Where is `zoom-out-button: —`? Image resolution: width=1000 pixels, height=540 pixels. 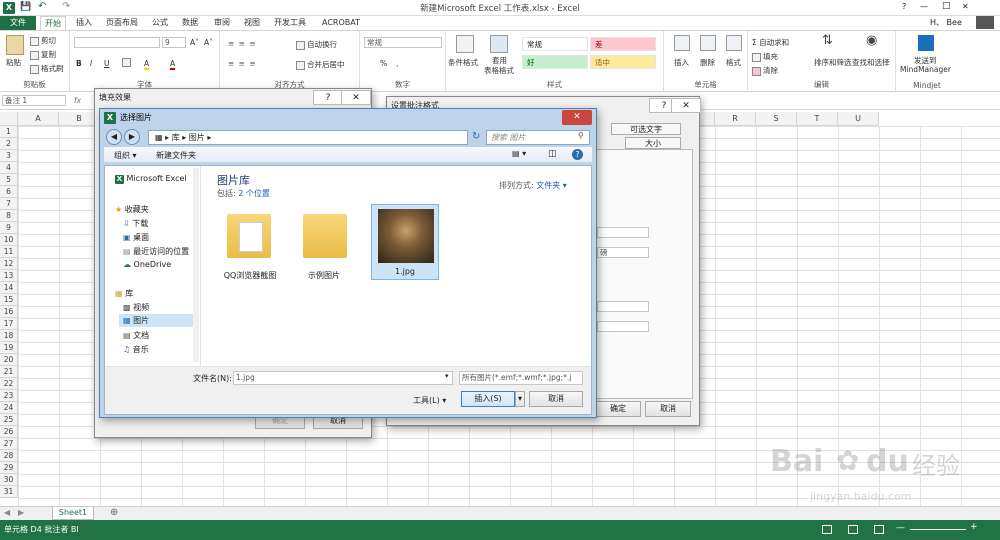 zoom-out-button: — is located at coordinates (900, 528).